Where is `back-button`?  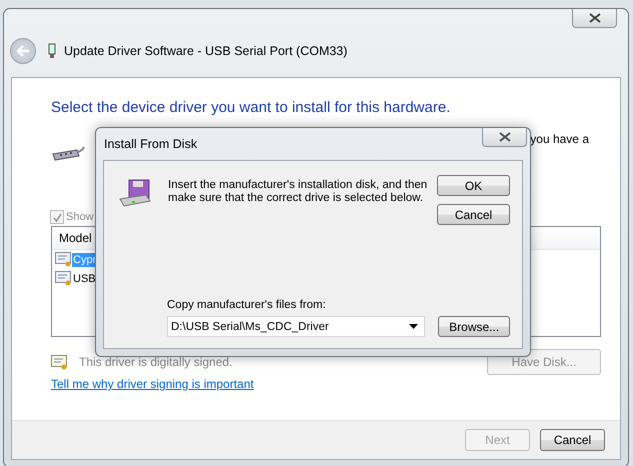
back-button is located at coordinates (23, 51).